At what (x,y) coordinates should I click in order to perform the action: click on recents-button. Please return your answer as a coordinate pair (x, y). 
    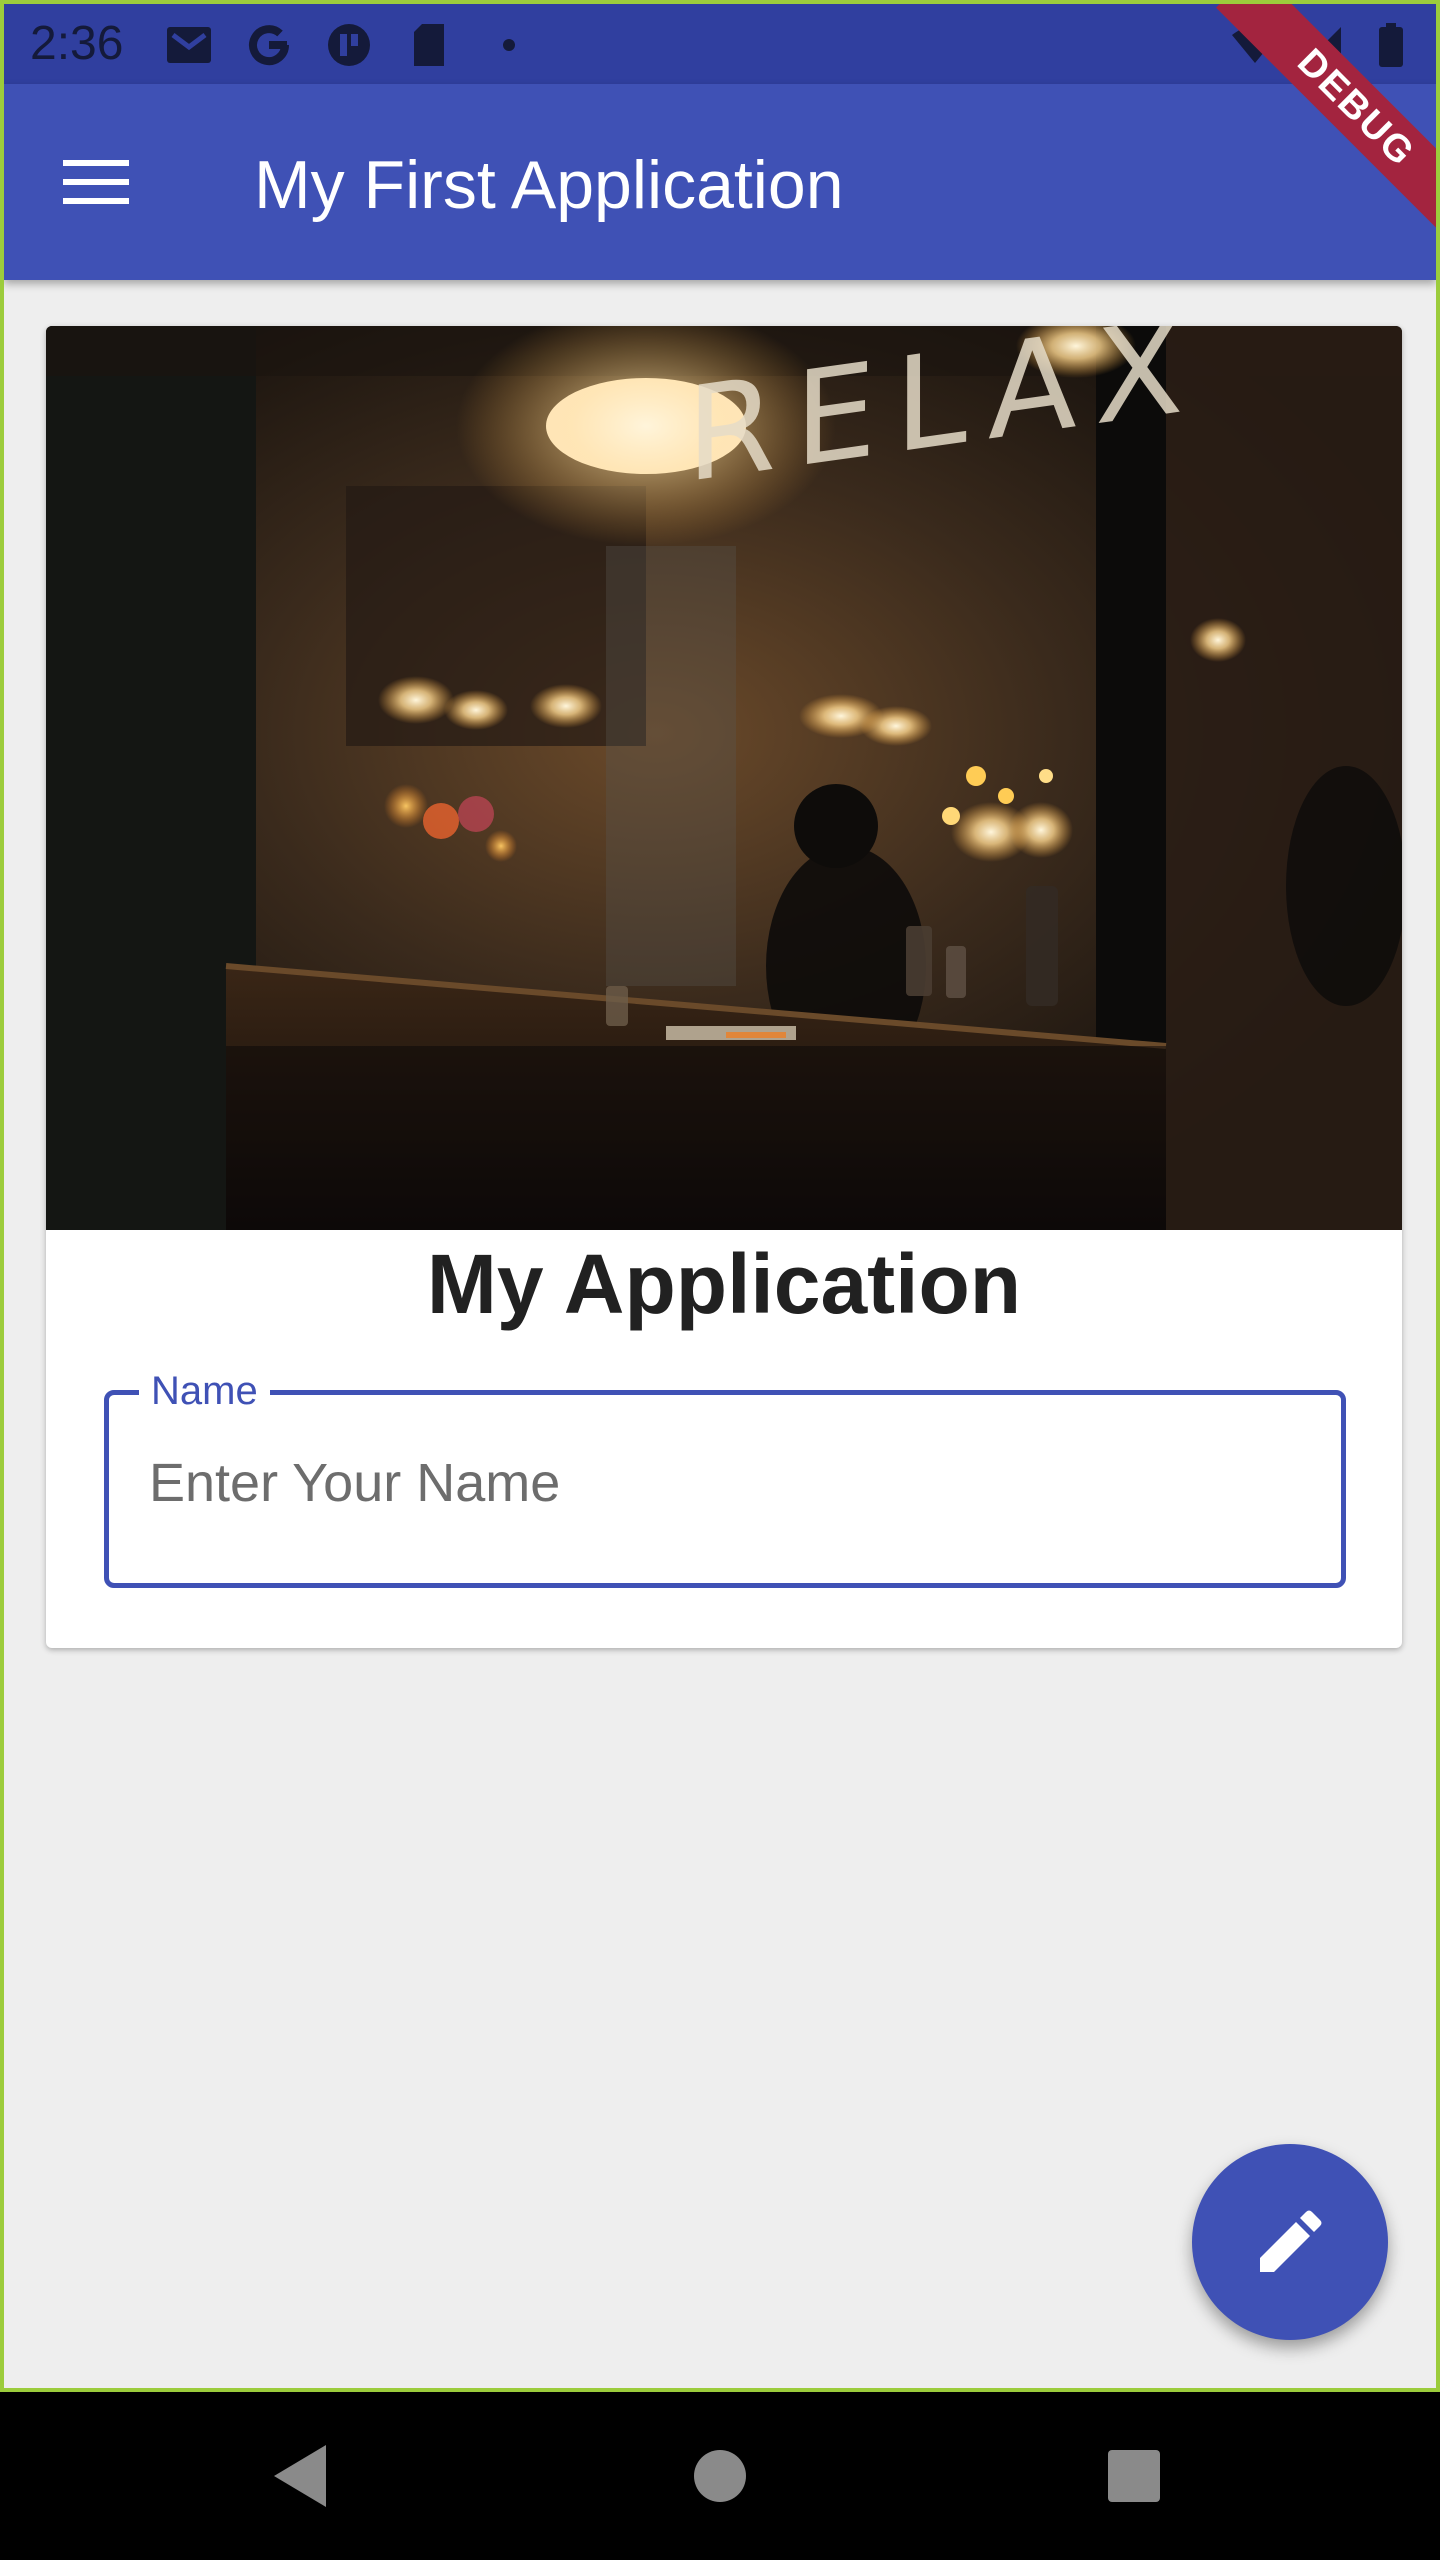
    Looking at the image, I should click on (1134, 2476).